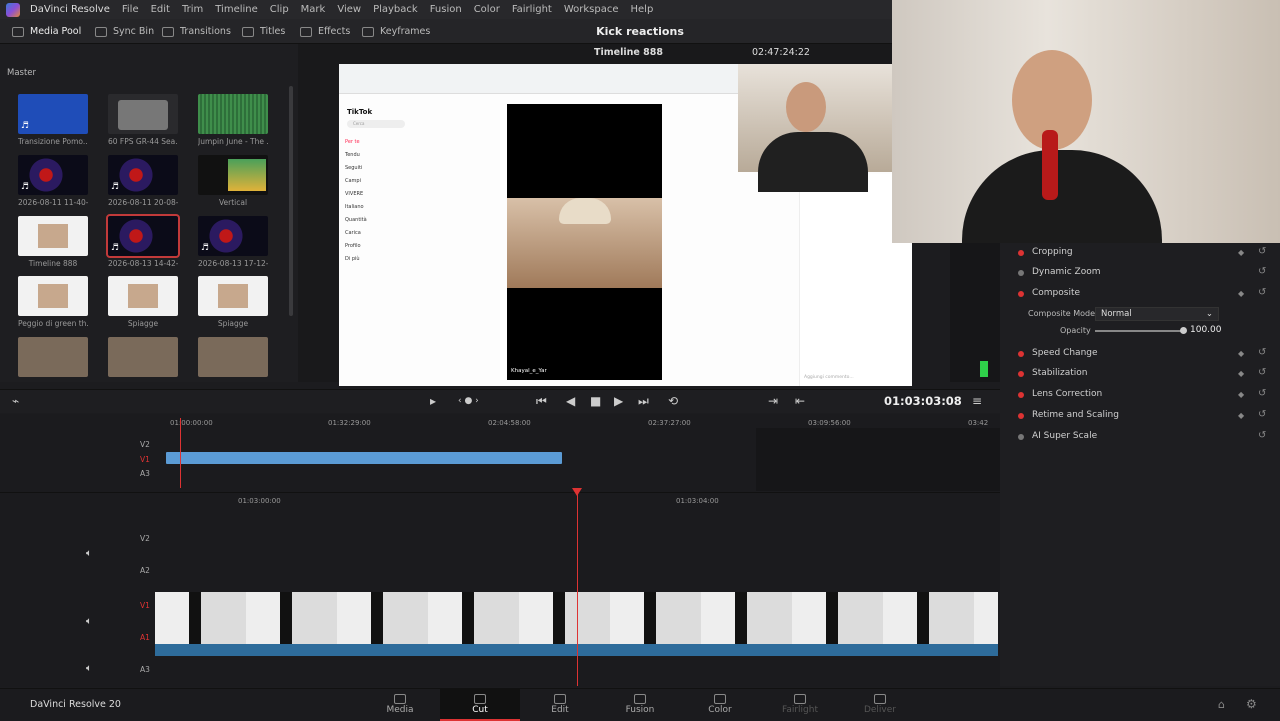 This screenshot has width=1280, height=721. What do you see at coordinates (977, 401) in the screenshot?
I see `menu-icon: ≡` at bounding box center [977, 401].